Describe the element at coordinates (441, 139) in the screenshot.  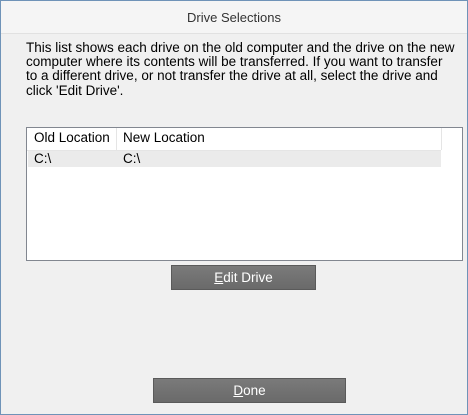
I see `column-divider` at that location.